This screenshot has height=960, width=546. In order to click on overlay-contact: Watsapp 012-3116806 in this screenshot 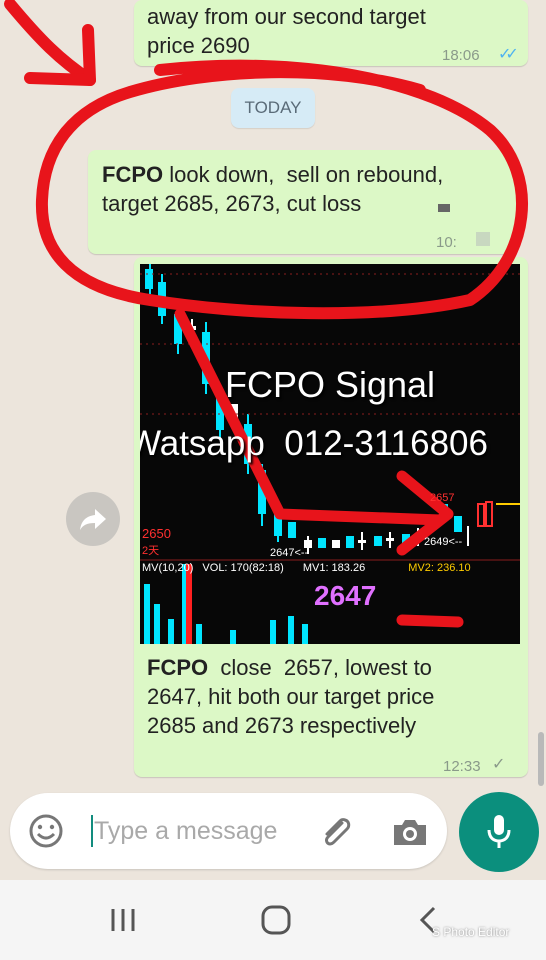, I will do `click(314, 443)`.